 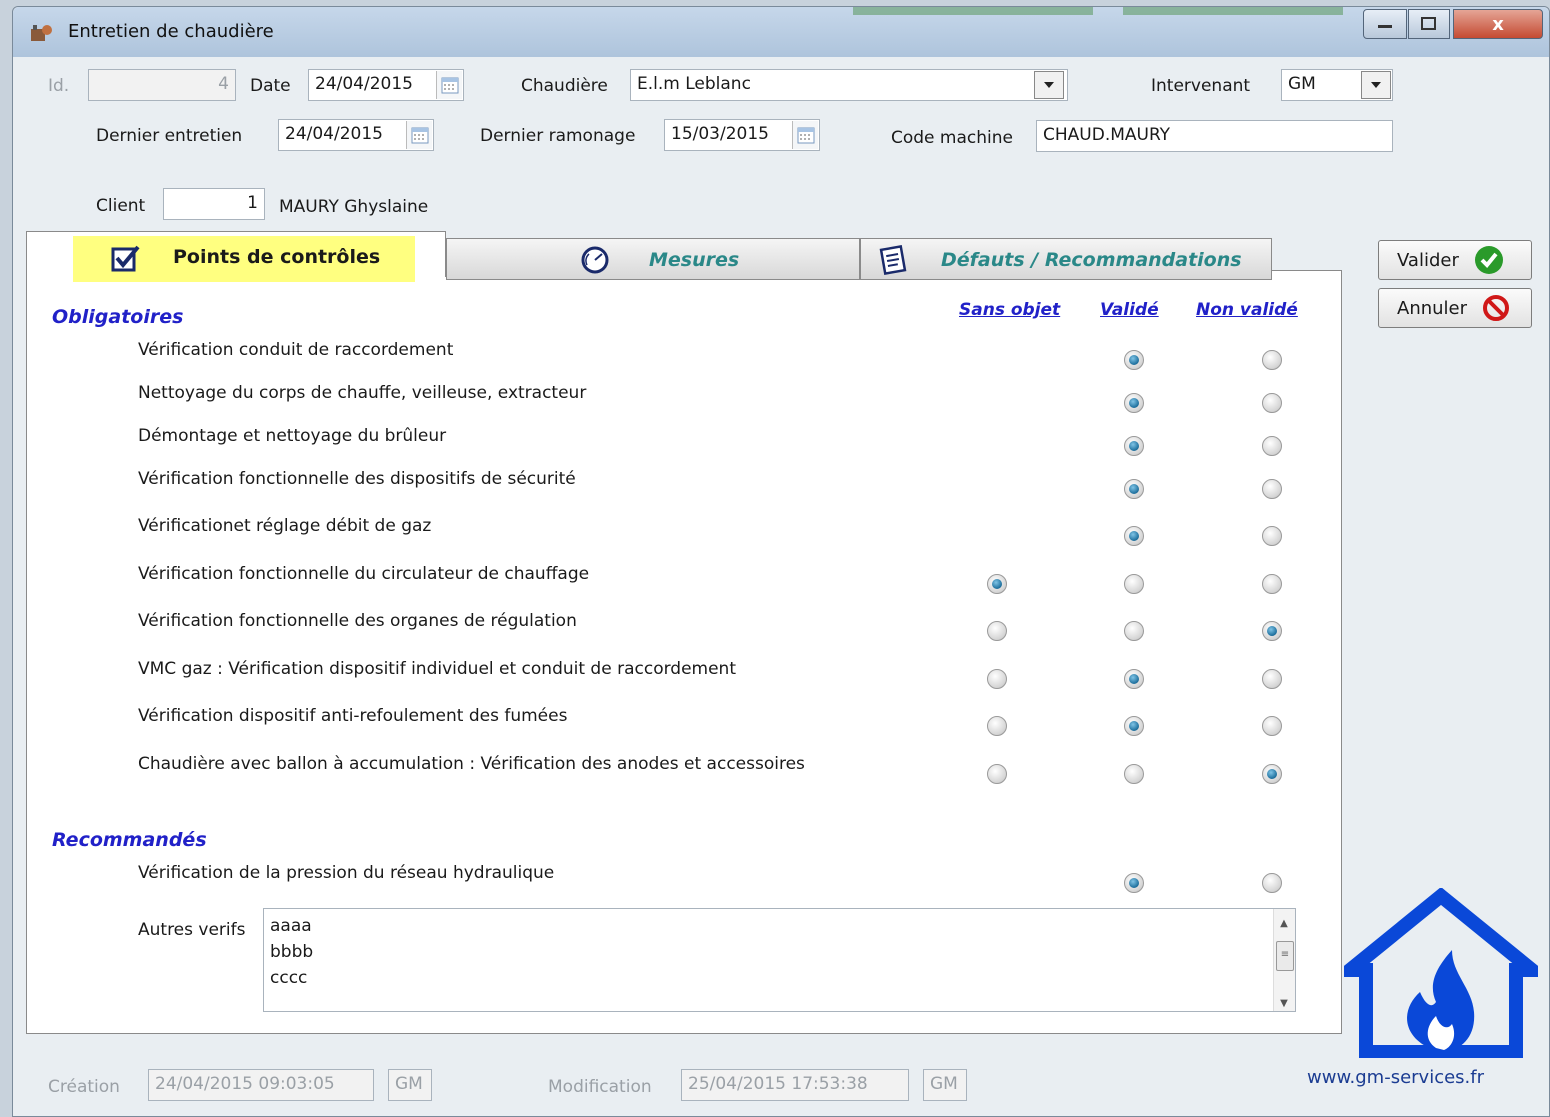 I want to click on intervenant-dropdown-button, so click(x=1376, y=85).